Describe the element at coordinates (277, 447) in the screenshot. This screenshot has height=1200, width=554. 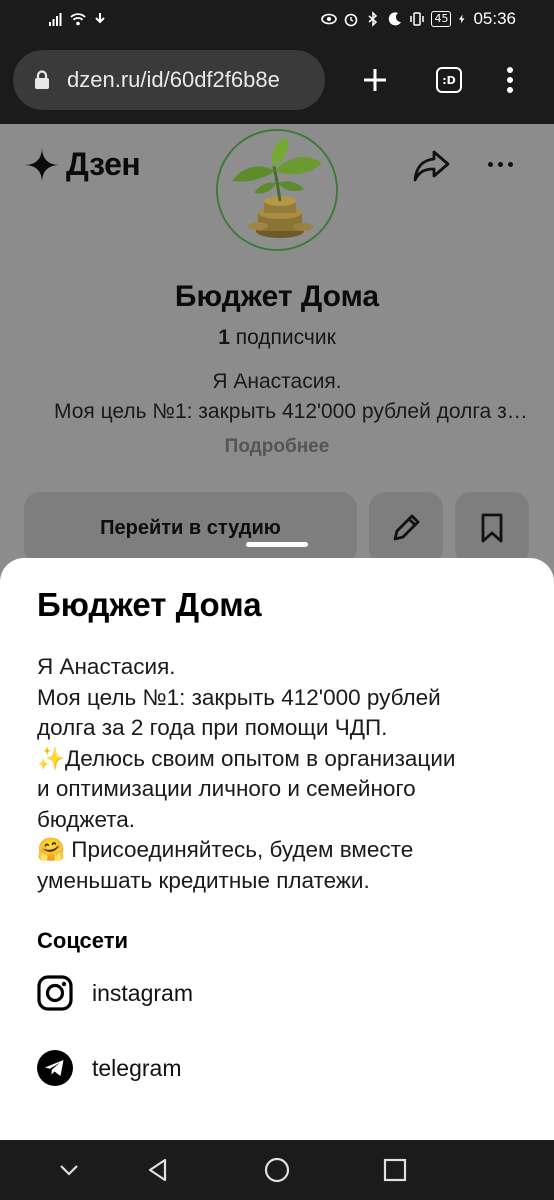
I see `more-link: Подробнее` at that location.